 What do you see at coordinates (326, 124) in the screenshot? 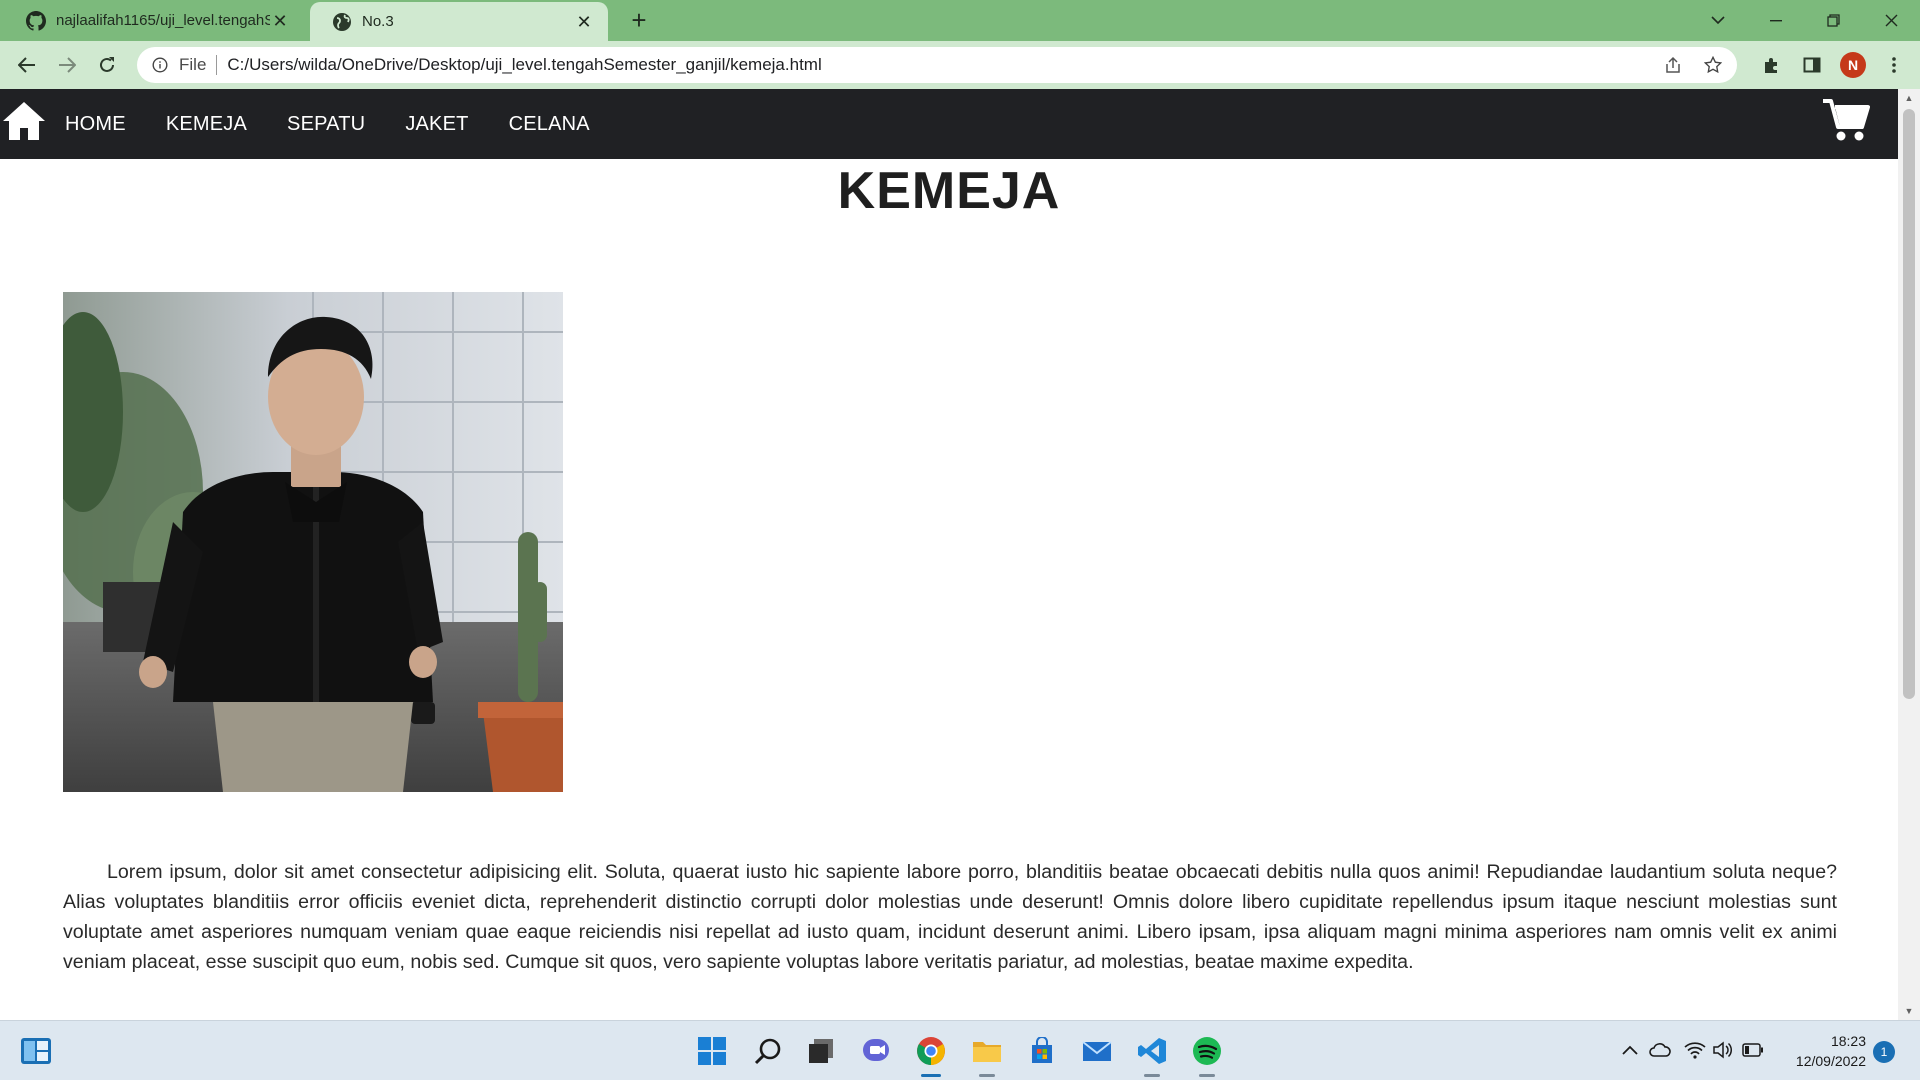
I see `nav-link-sepatu: SEPATU` at bounding box center [326, 124].